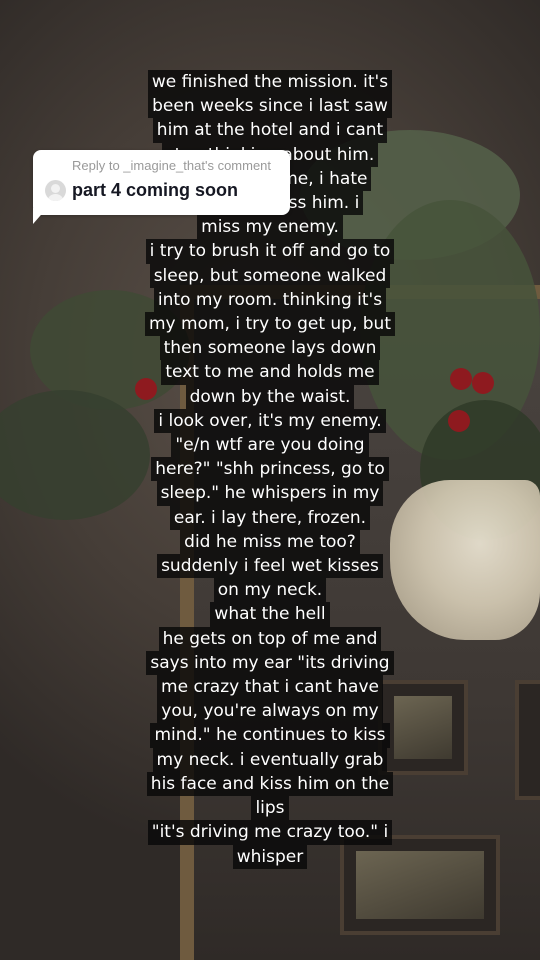 This screenshot has width=540, height=960. I want to click on caption-line: says into my ear "its driving, so click(270, 663).